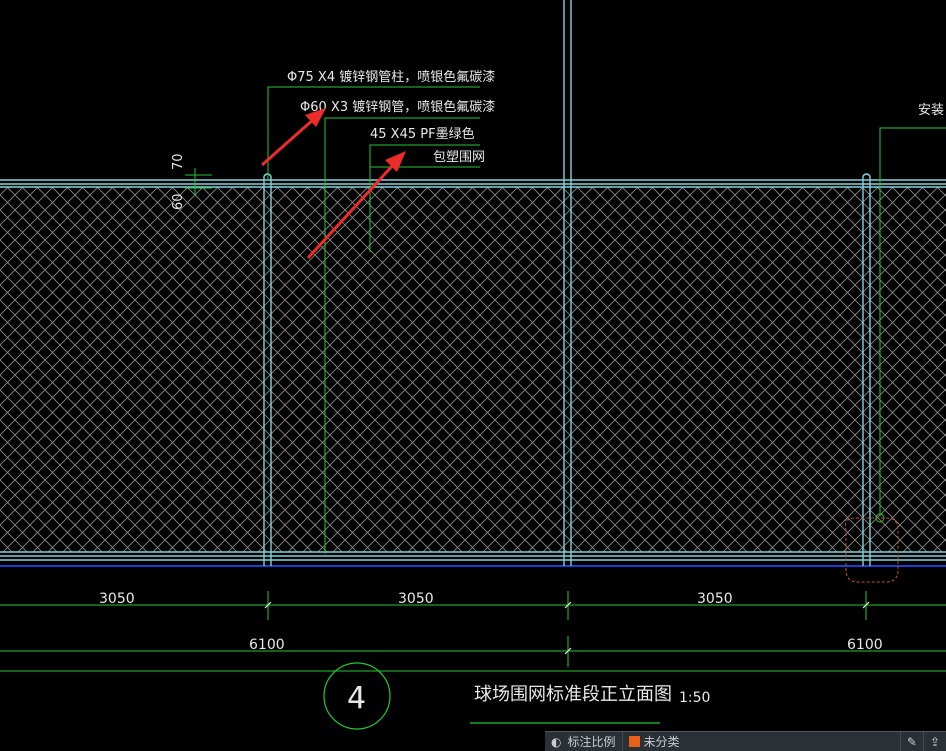 This screenshot has height=751, width=946. What do you see at coordinates (694, 698) in the screenshot?
I see `drawing-scale: 1:50` at bounding box center [694, 698].